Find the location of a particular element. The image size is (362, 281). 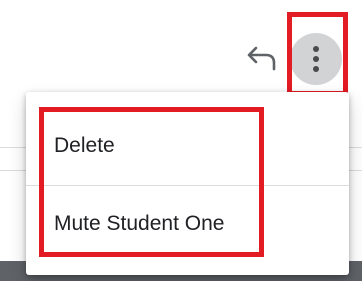

menu-item-label: Mute Student One is located at coordinates (139, 223).